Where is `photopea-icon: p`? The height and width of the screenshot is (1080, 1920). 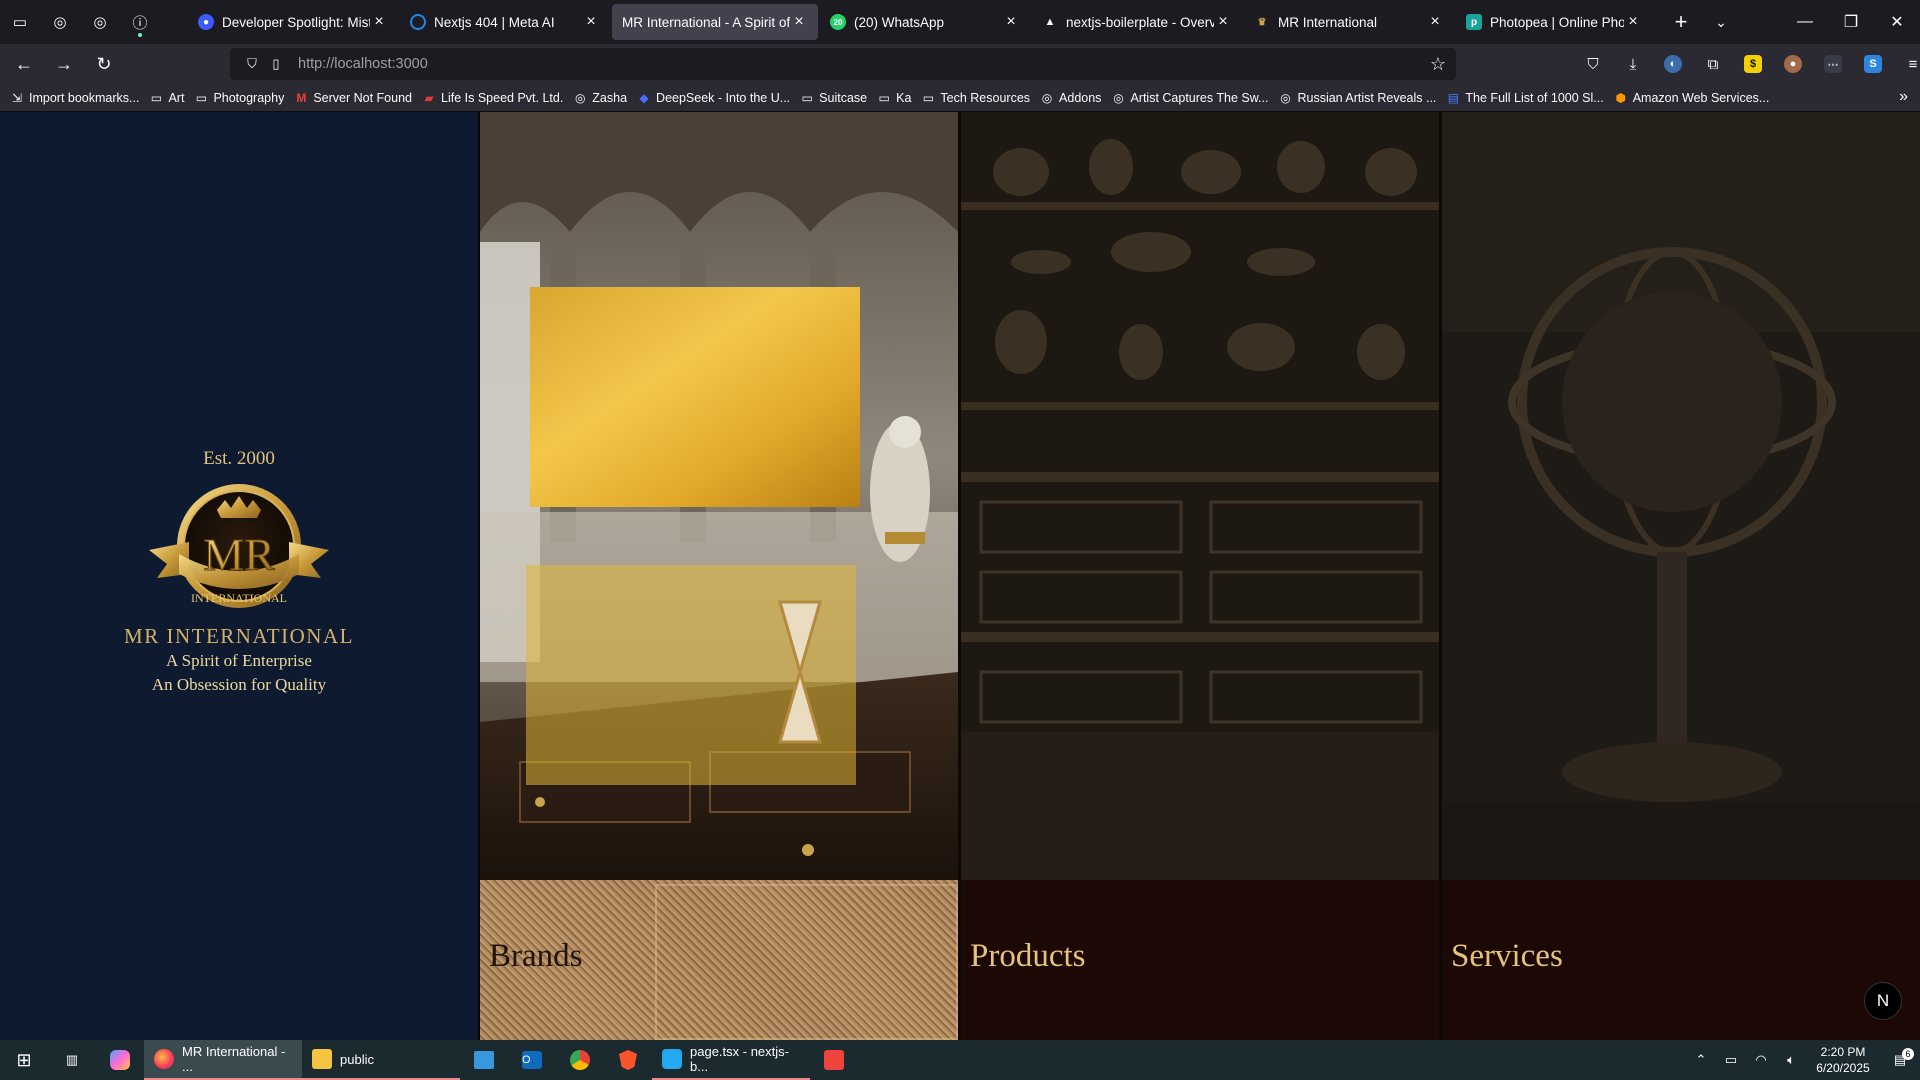 photopea-icon: p is located at coordinates (1474, 22).